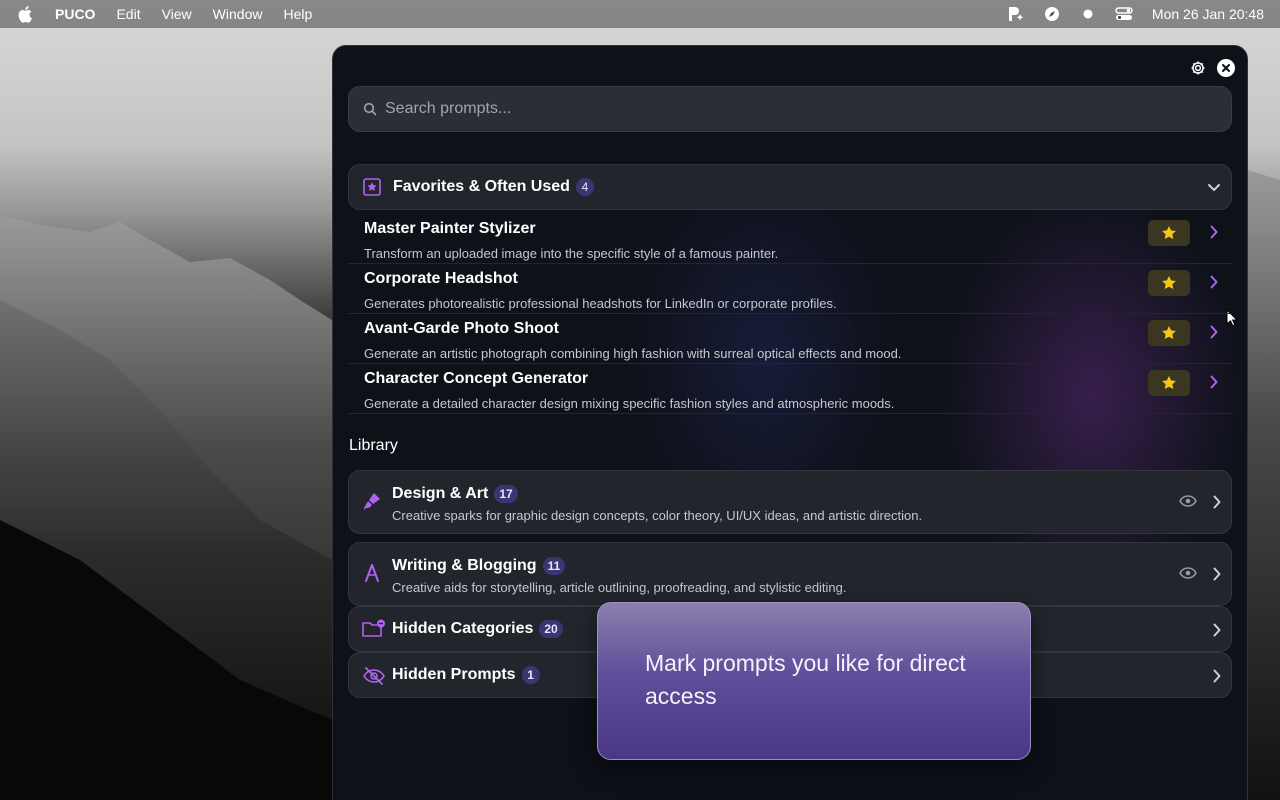 This screenshot has height=800, width=1280. I want to click on category-title-text: Design & Art, so click(440, 493).